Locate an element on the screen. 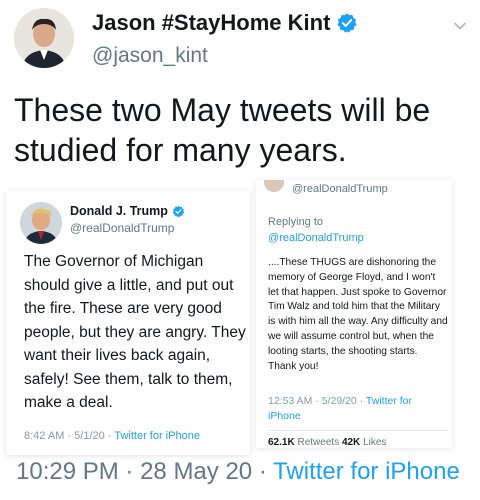  embedded-tweet-source: Twitter for iPhone is located at coordinates (157, 436).